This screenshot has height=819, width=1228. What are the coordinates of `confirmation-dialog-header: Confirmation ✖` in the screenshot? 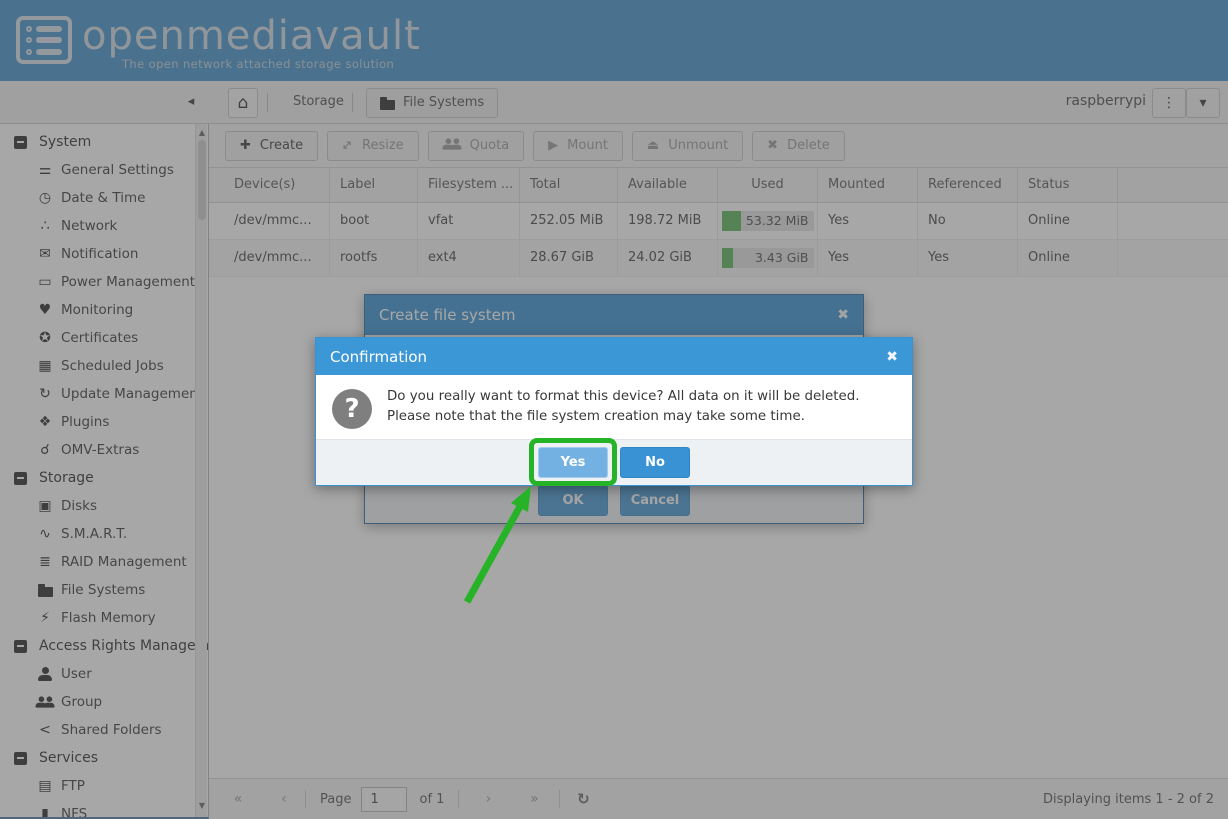 It's located at (614, 356).